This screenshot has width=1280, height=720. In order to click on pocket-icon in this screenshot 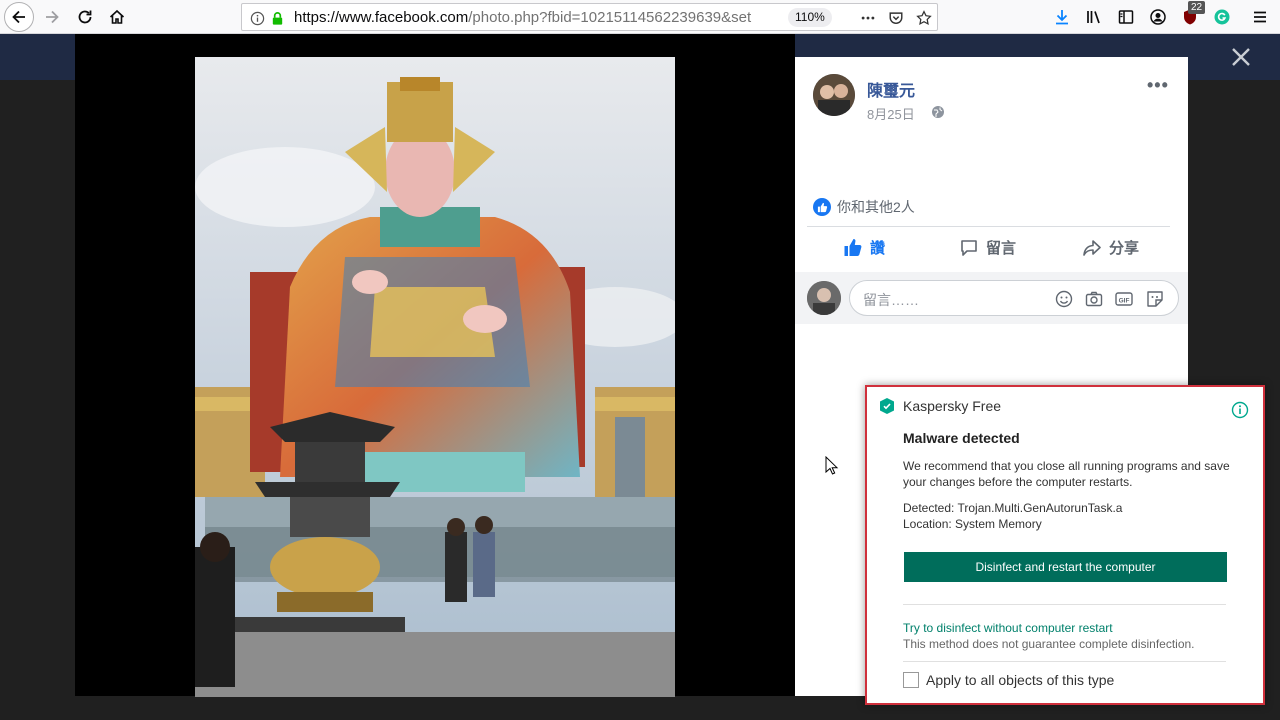, I will do `click(896, 18)`.